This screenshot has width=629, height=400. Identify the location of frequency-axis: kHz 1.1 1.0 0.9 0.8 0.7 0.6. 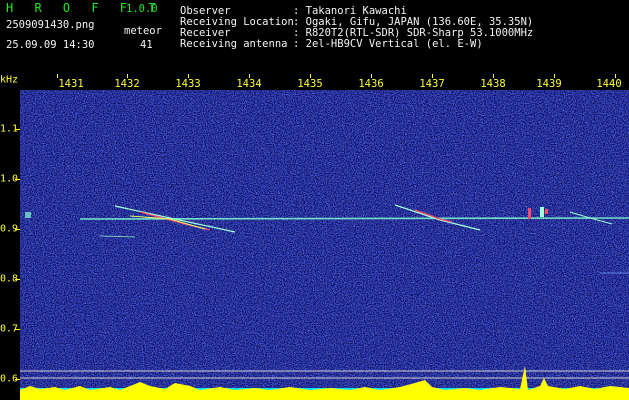
(10, 237).